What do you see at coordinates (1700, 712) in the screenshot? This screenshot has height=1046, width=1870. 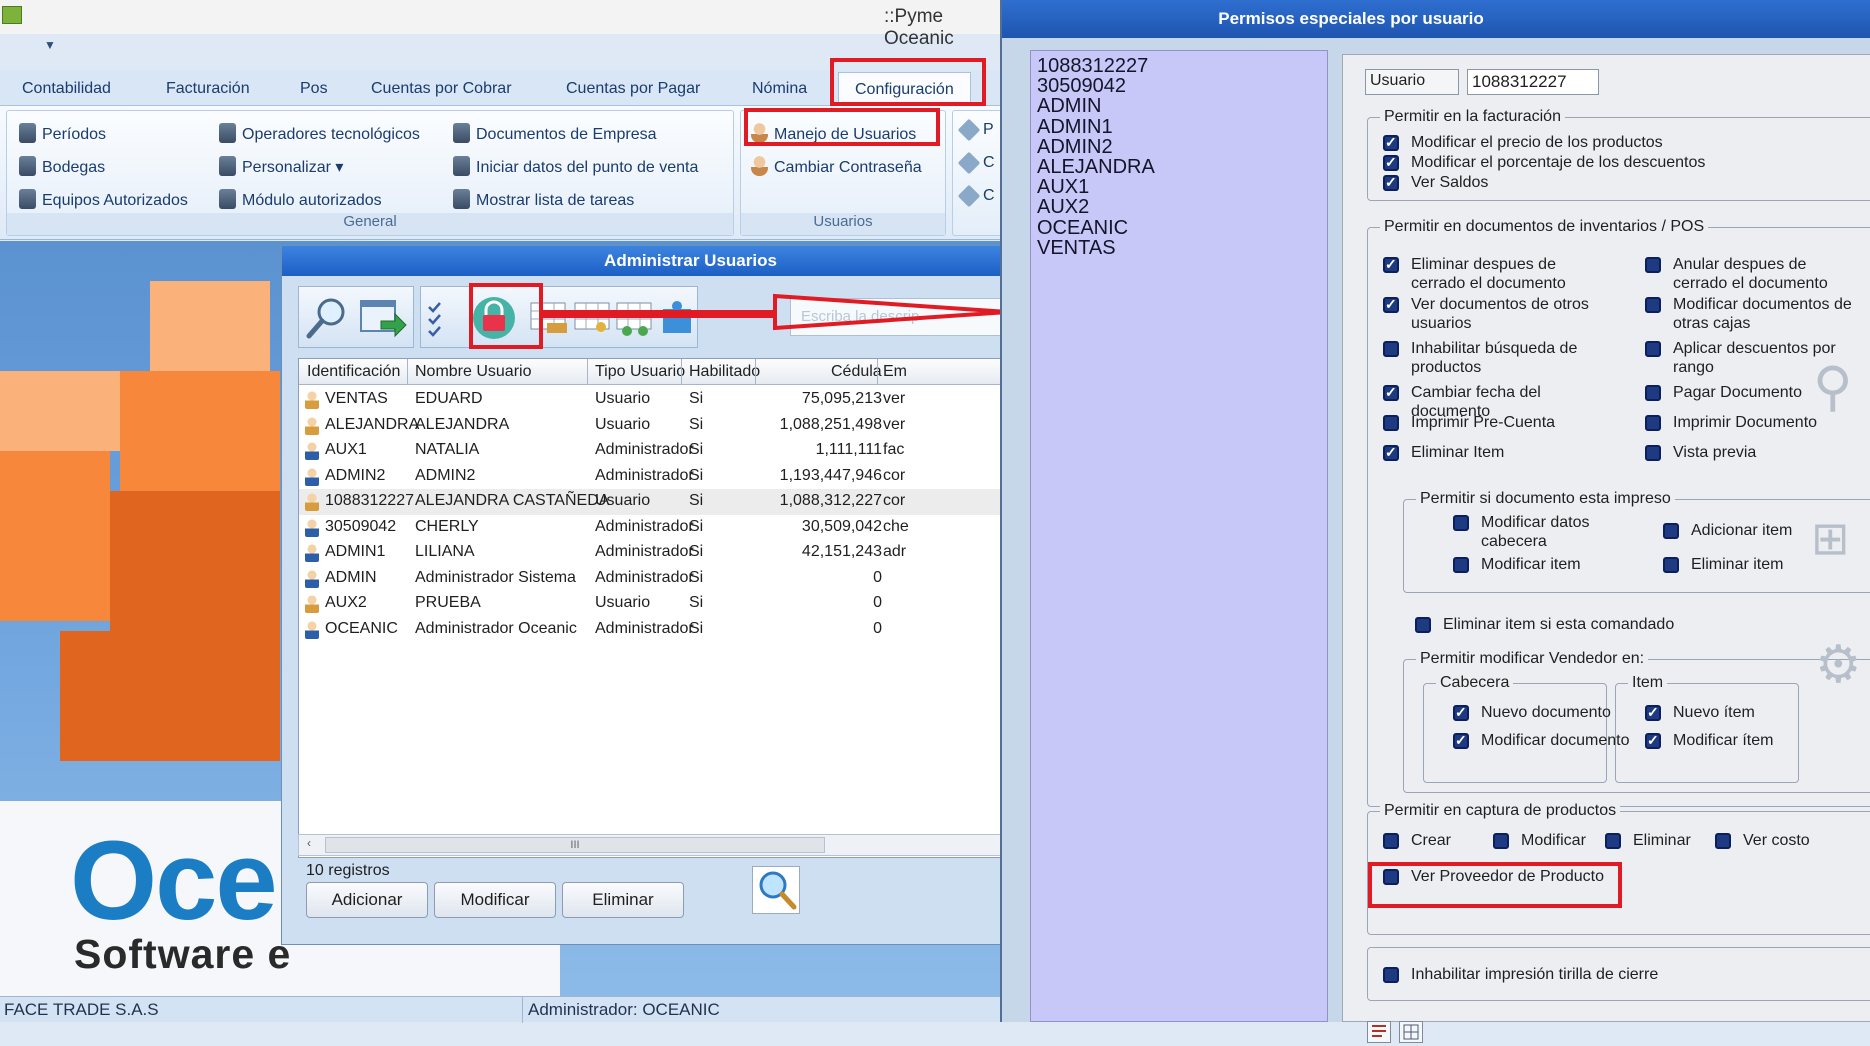 I see `permission-checkbox: Nuevo ítem` at bounding box center [1700, 712].